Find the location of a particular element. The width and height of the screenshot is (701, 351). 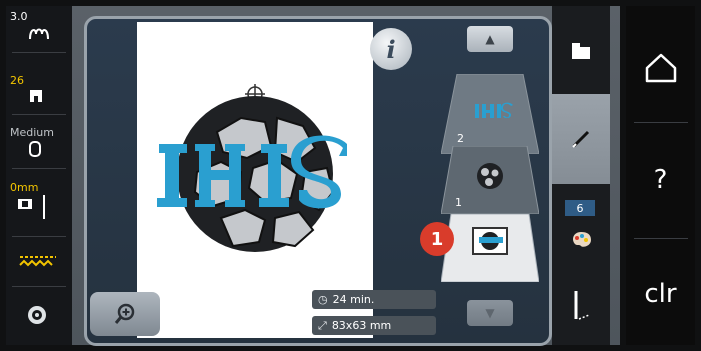

scroll-up-button: ▲ is located at coordinates (490, 39).